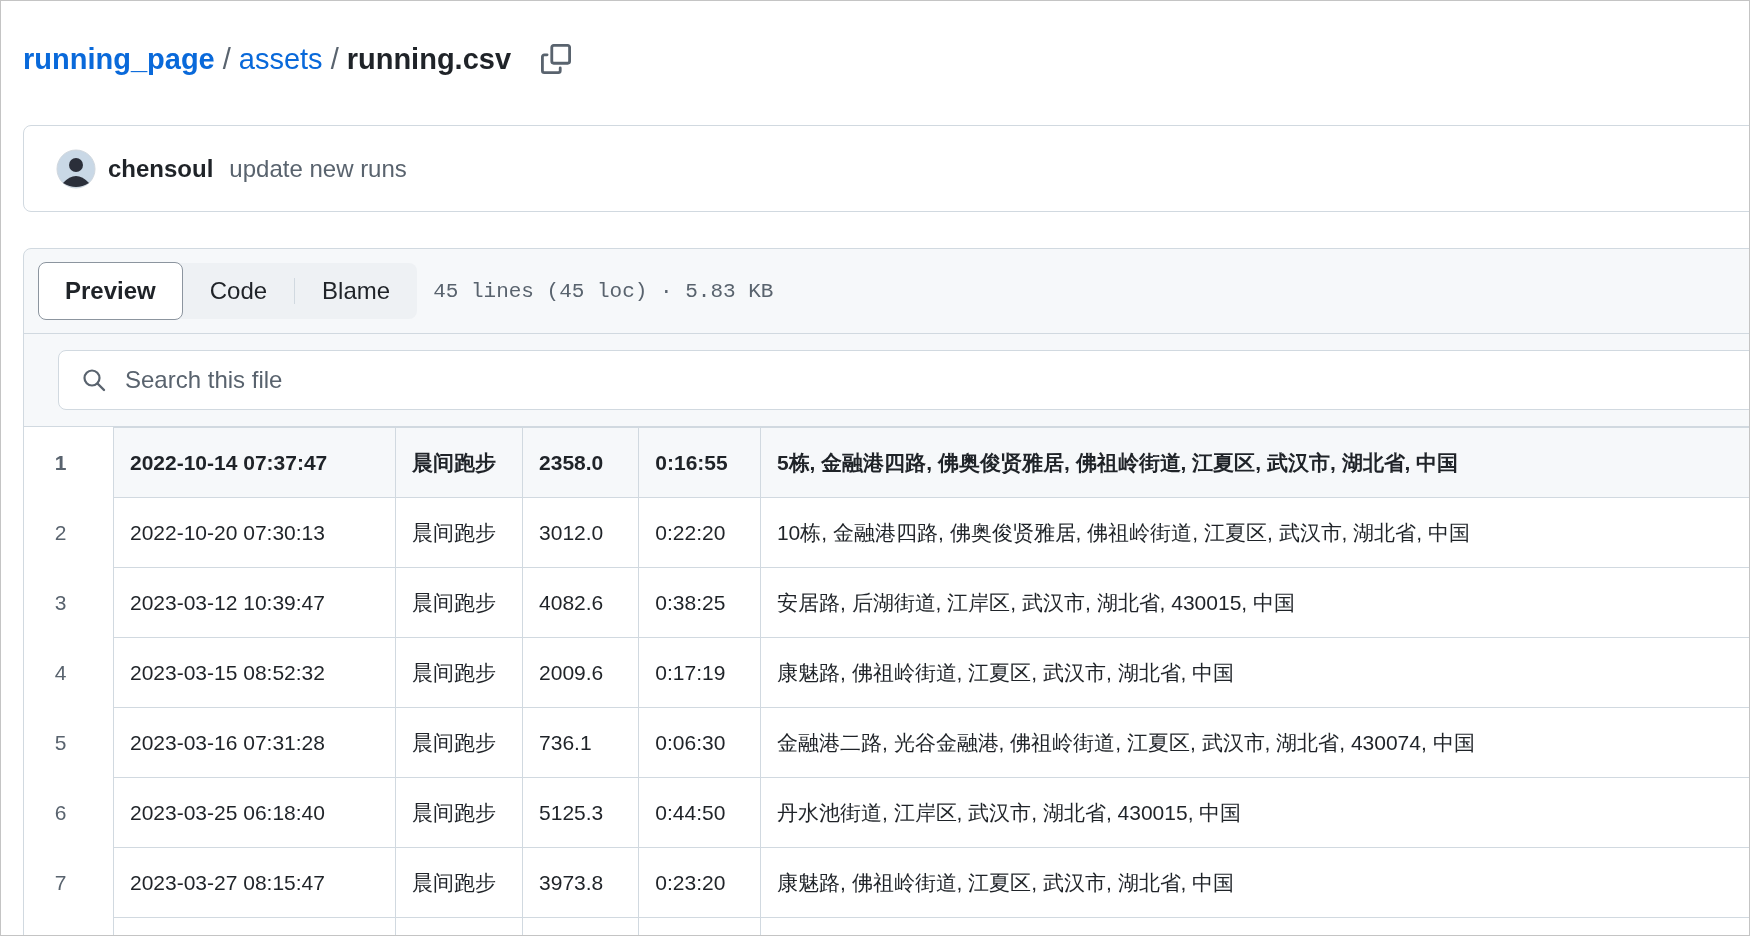 This screenshot has height=936, width=1750. I want to click on search-field: Search this file, so click(903, 380).